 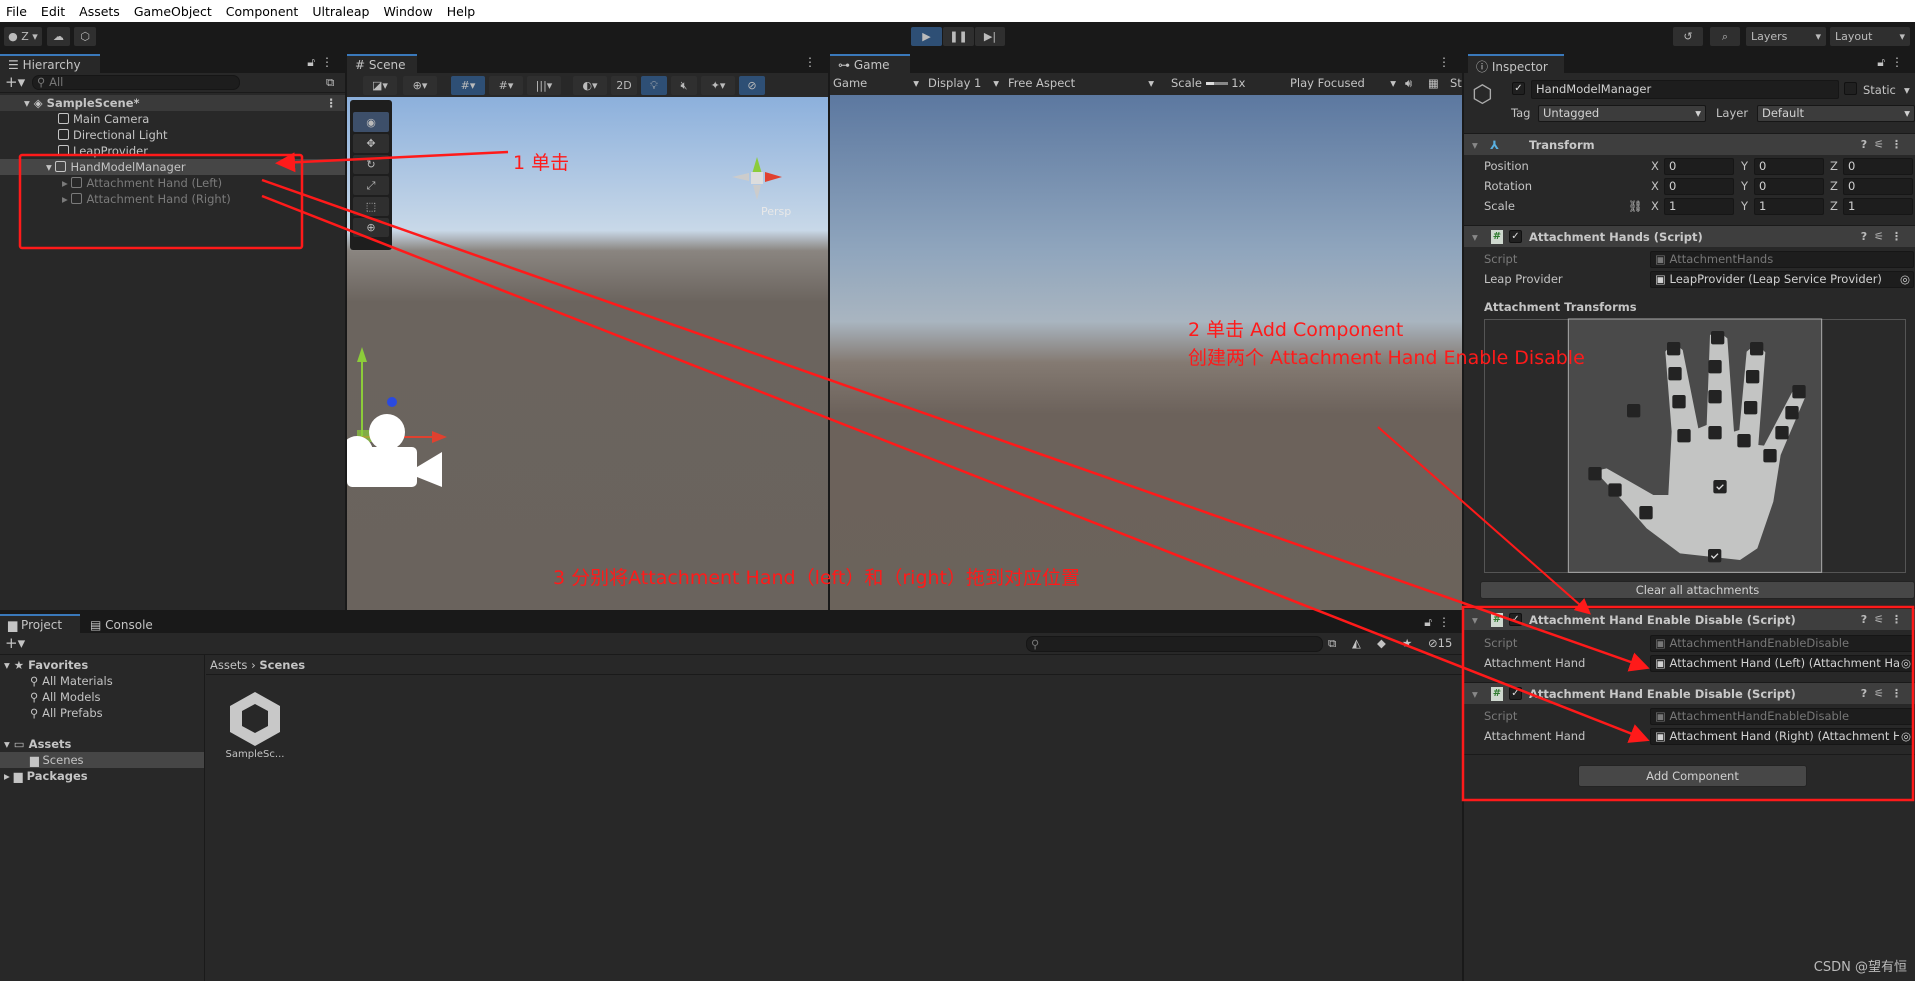 I want to click on layers-dropdown: Layers ▾, so click(x=1786, y=36).